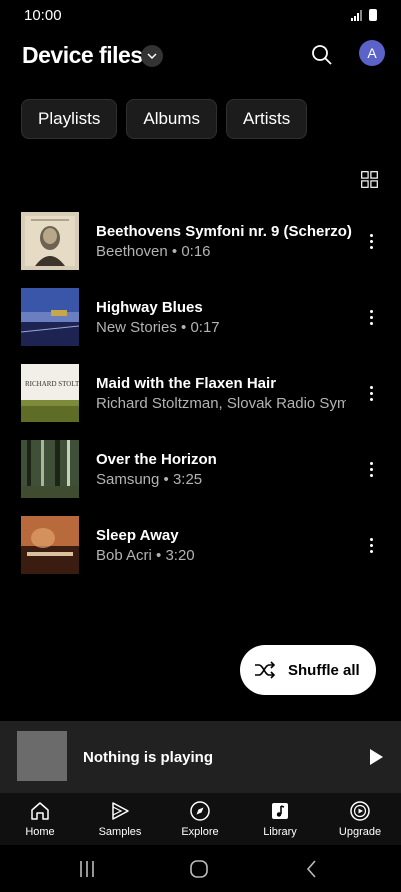 The width and height of the screenshot is (401, 892). What do you see at coordinates (172, 119) in the screenshot?
I see `chip-albums: Albums` at bounding box center [172, 119].